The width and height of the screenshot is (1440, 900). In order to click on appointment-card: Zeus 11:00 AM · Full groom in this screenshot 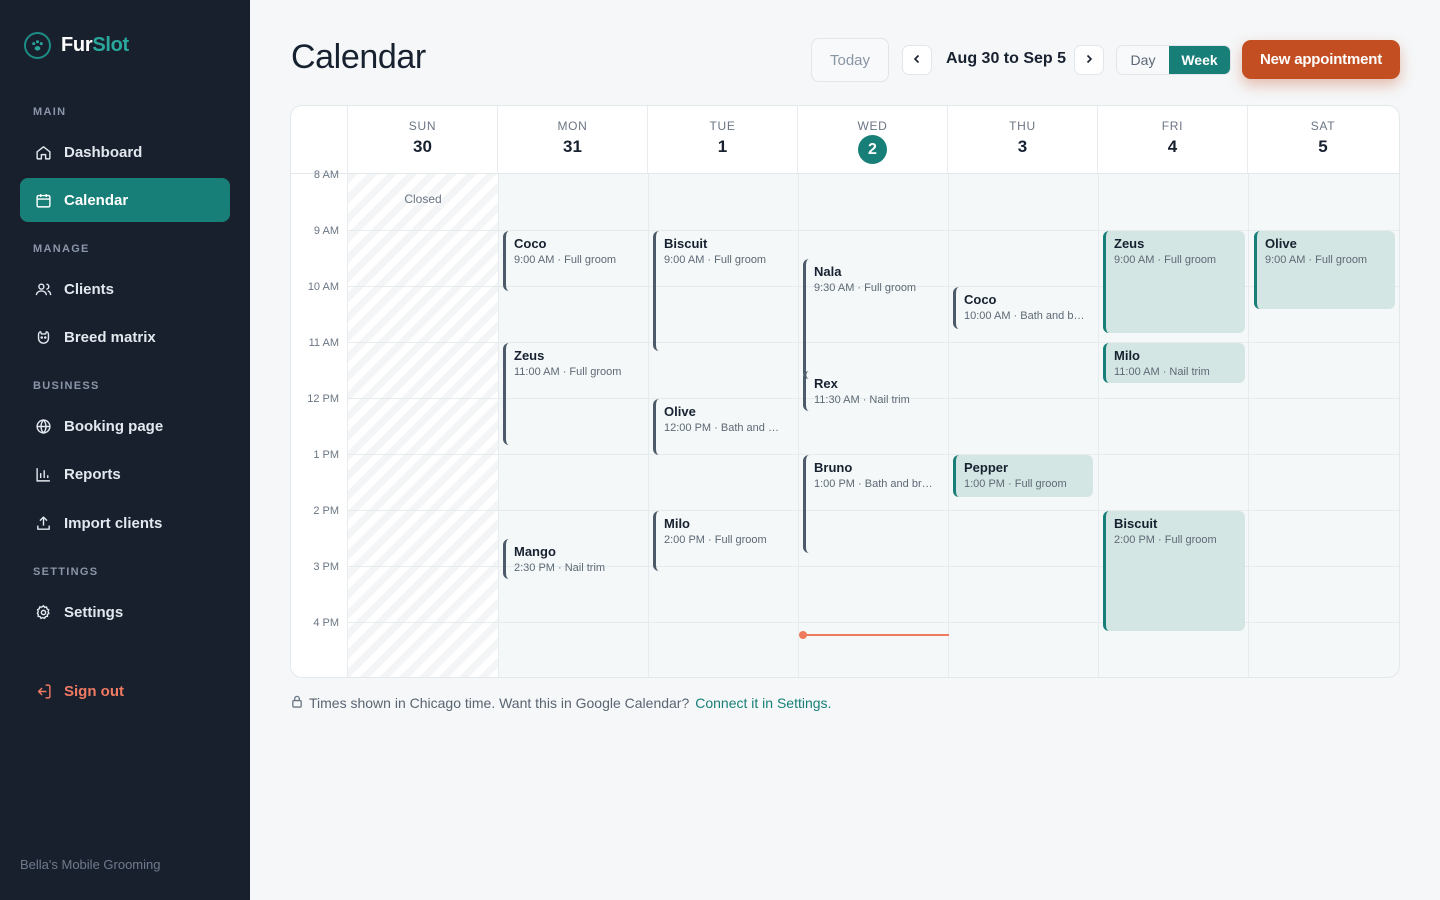, I will do `click(573, 394)`.